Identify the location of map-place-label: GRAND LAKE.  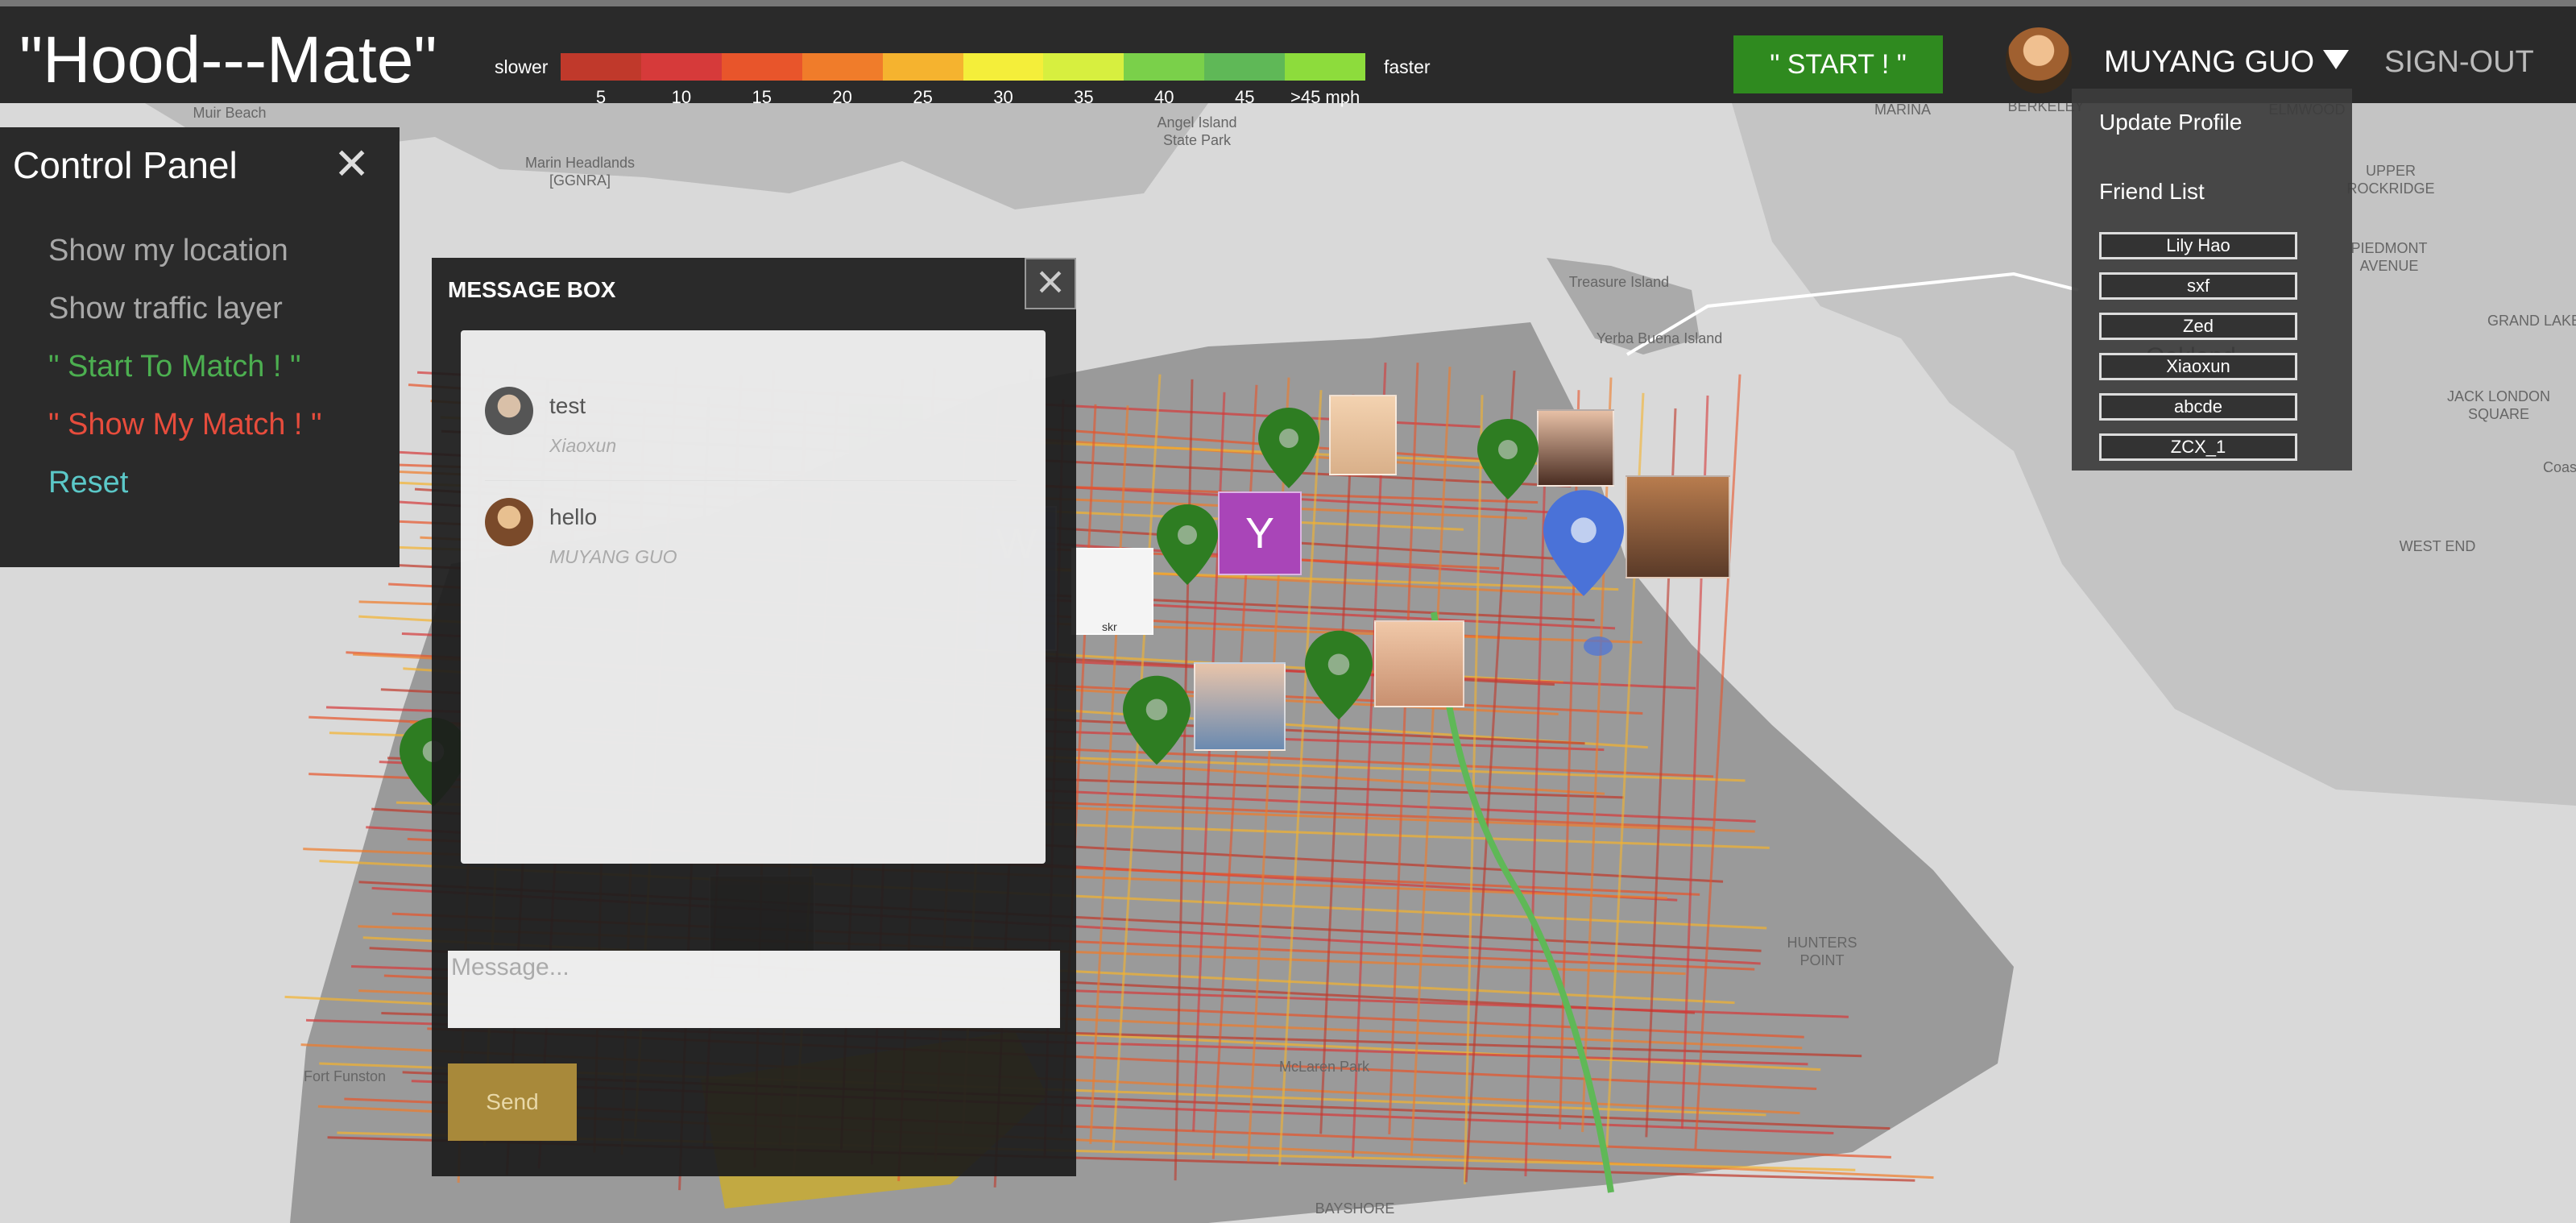
(2531, 321).